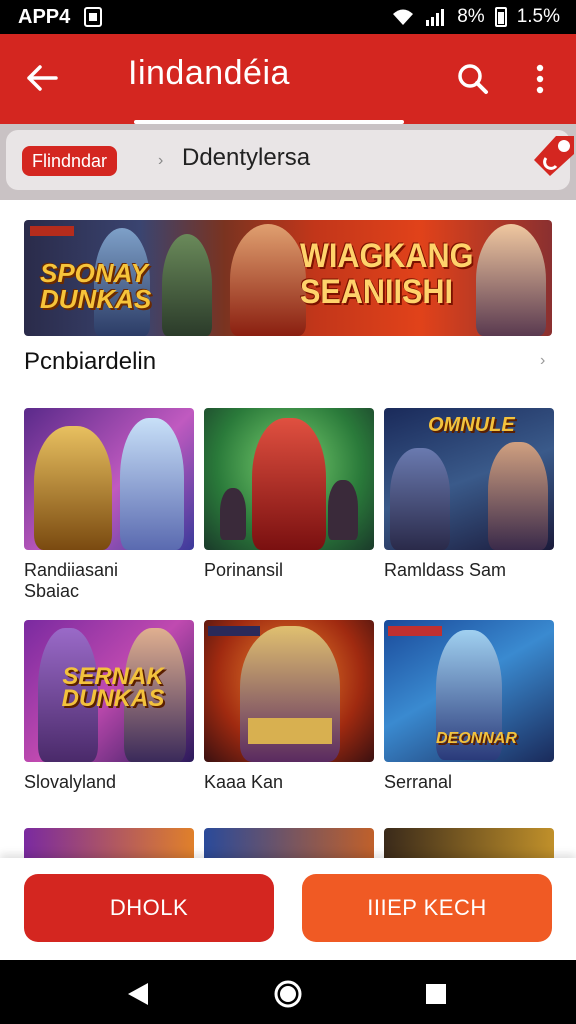 Image resolution: width=576 pixels, height=1024 pixels. I want to click on banner-left-line2: DUNKAS, so click(96, 299).